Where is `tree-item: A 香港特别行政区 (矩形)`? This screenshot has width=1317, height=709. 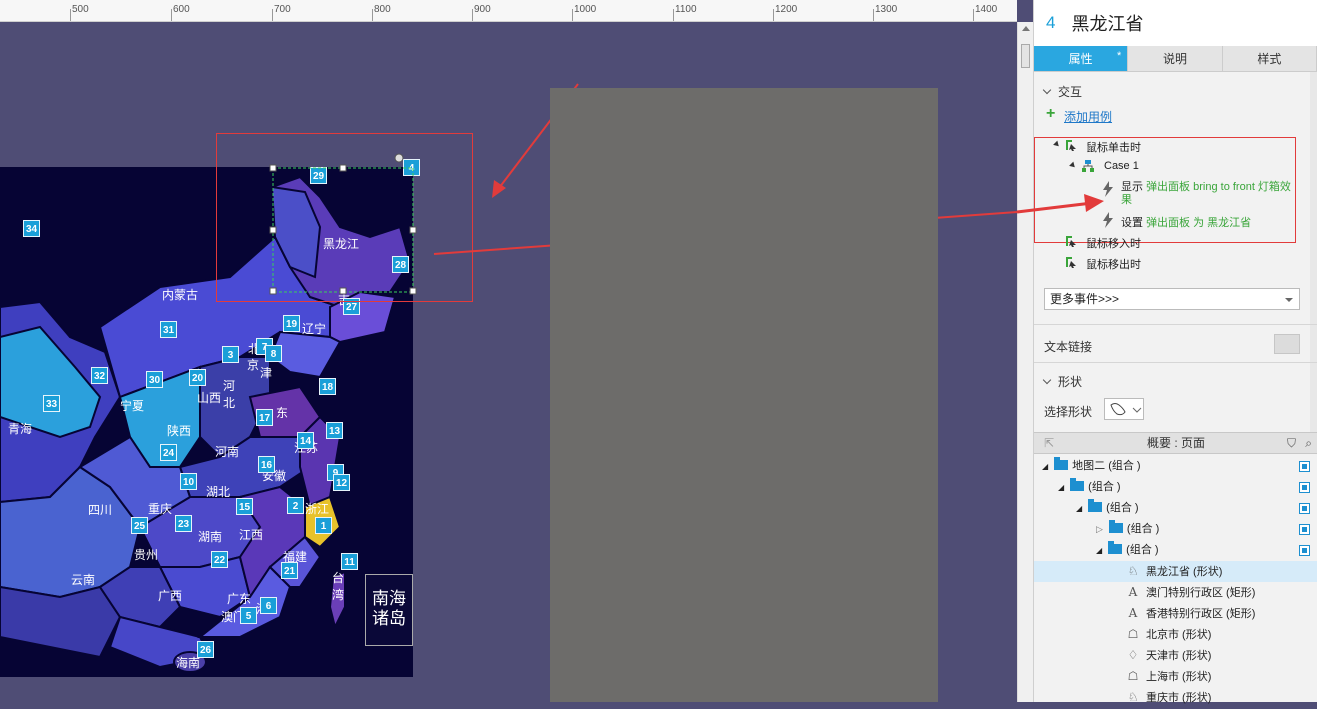 tree-item: A 香港特别行政区 (矩形) is located at coordinates (1175, 613).